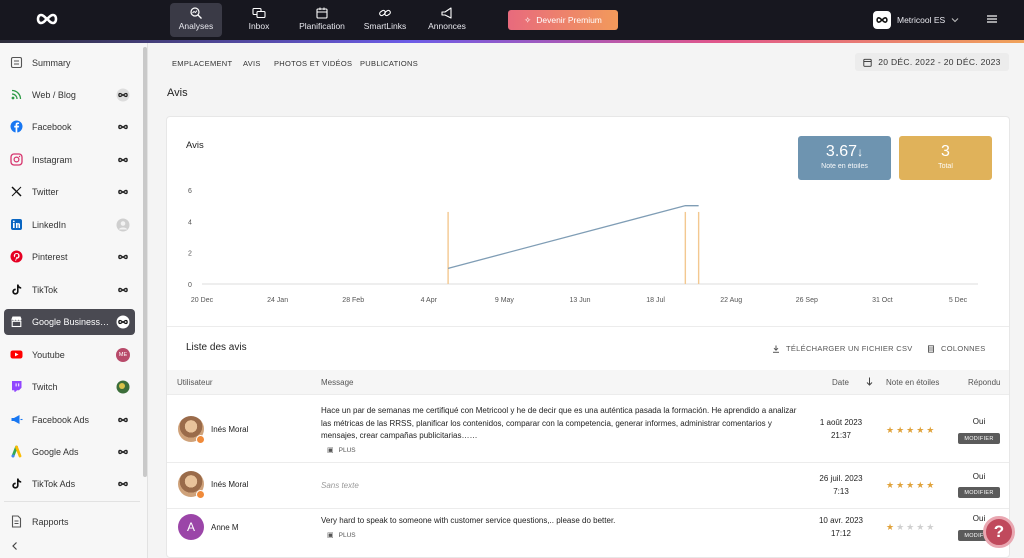  What do you see at coordinates (337, 382) in the screenshot?
I see `column-header-message: Message` at bounding box center [337, 382].